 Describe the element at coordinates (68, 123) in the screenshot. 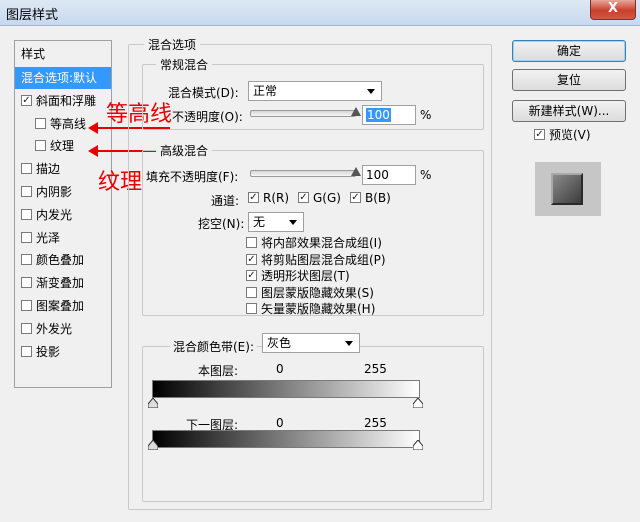

I see `sidebar-item-label: 等高线` at that location.